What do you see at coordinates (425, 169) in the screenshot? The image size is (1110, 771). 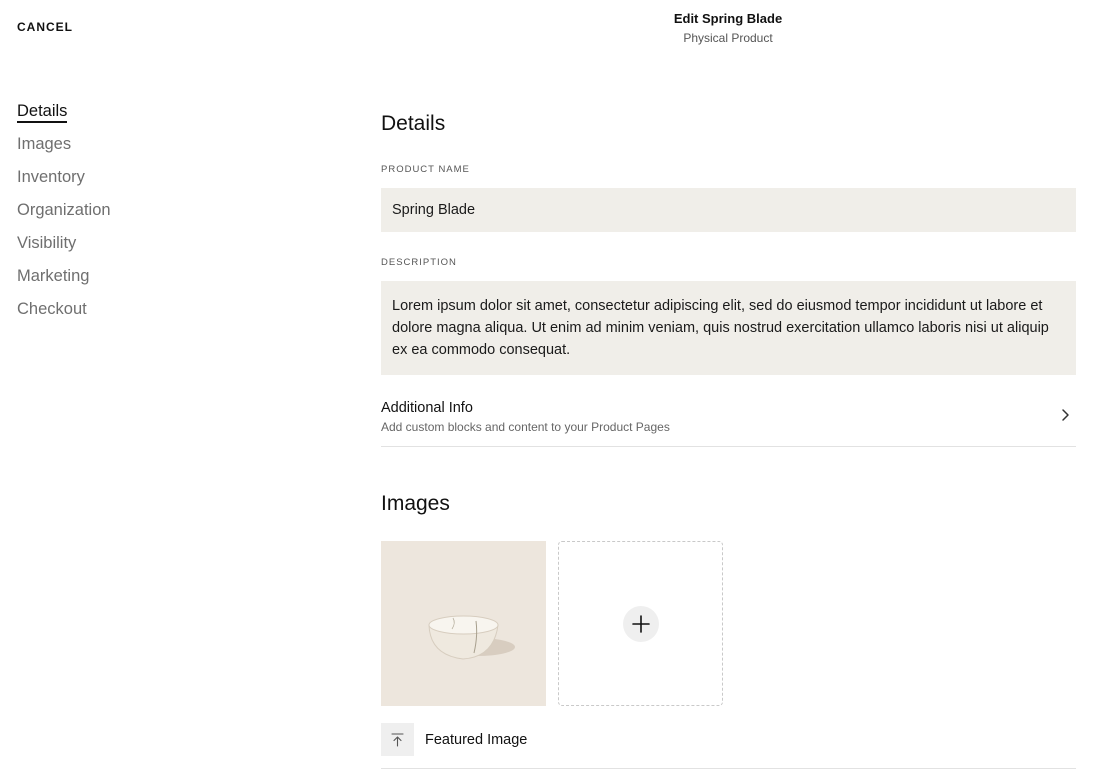 I see `product-name-label: PRODUCT NAME` at bounding box center [425, 169].